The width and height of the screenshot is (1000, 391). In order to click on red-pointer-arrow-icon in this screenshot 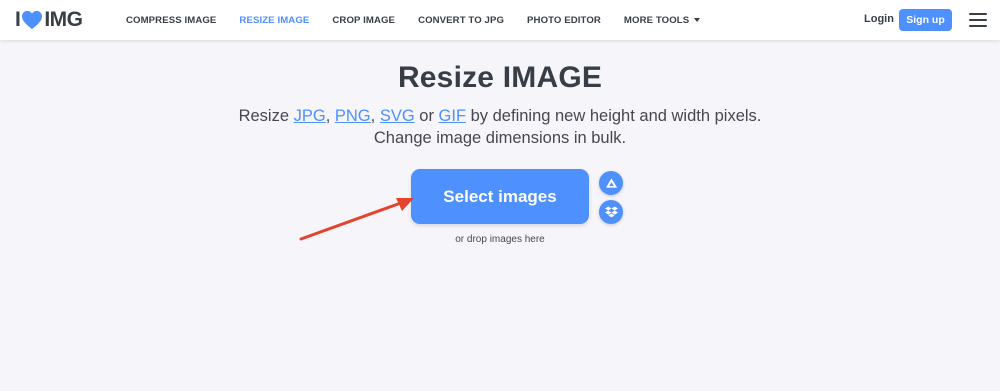, I will do `click(356, 219)`.